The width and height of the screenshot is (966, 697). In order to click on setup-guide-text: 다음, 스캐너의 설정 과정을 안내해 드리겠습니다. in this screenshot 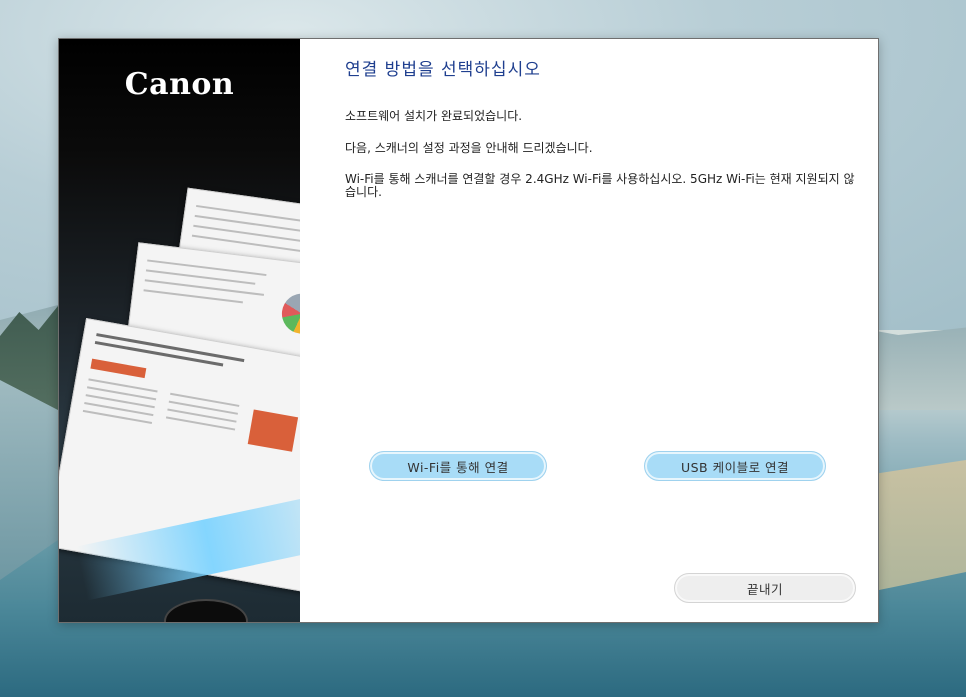, I will do `click(469, 148)`.